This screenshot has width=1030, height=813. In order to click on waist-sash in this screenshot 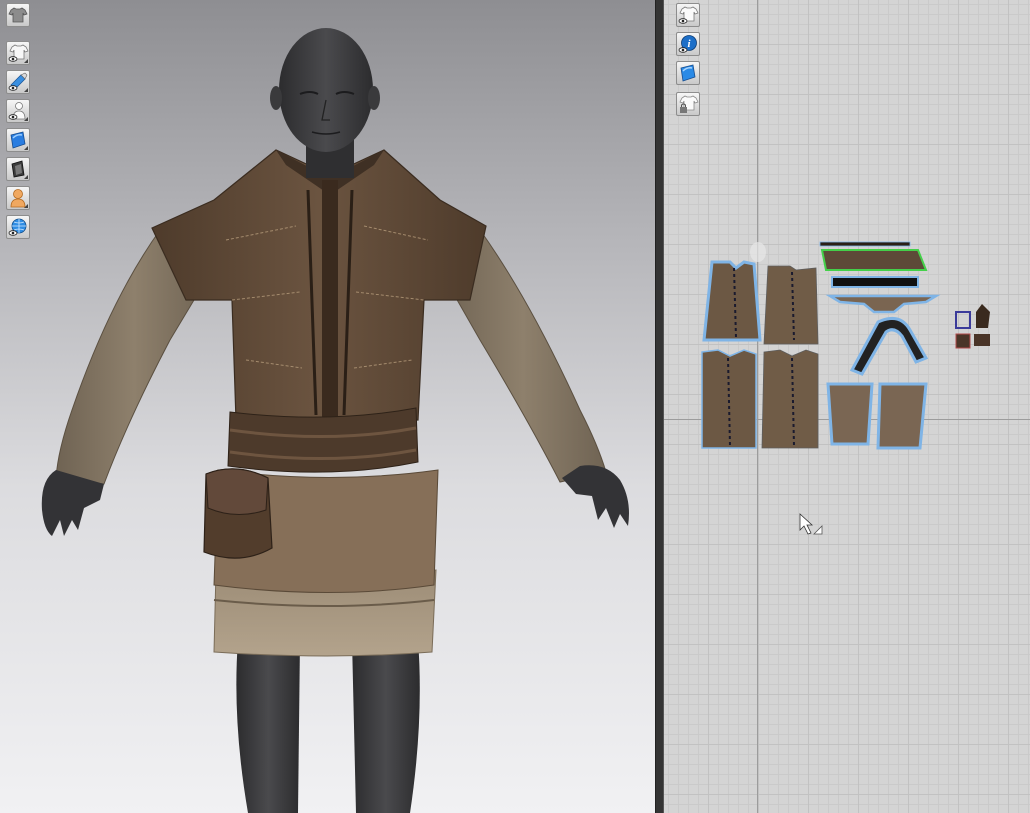, I will do `click(323, 440)`.